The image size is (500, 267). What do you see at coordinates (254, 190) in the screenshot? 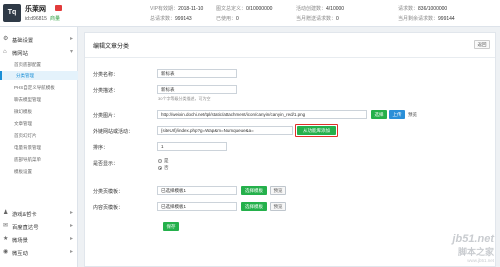
I see `list-choose-template-button: 选择模板` at bounding box center [254, 190].